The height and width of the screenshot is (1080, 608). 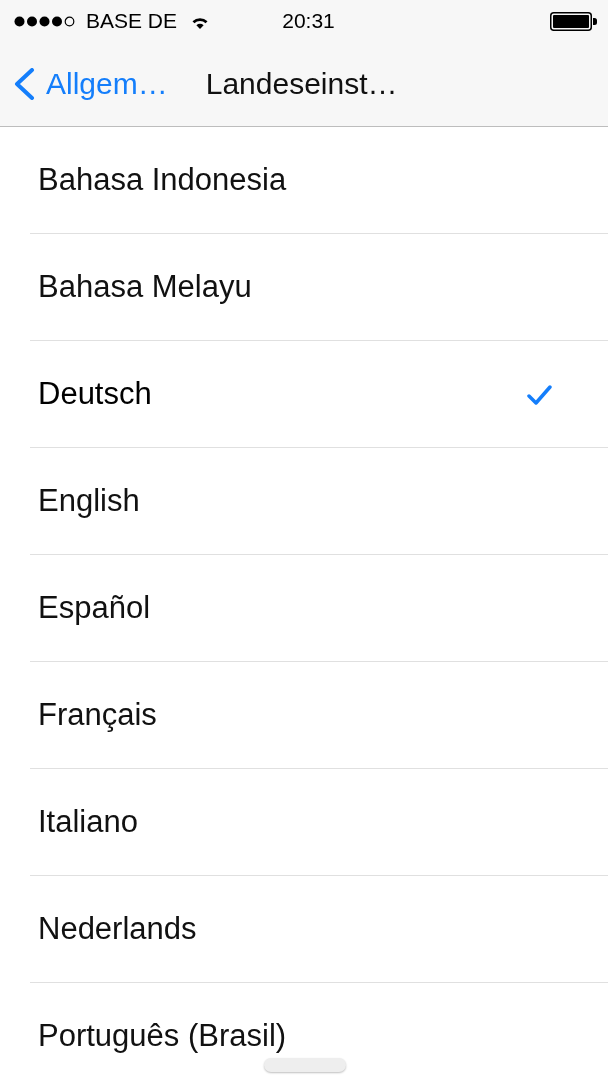 What do you see at coordinates (200, 23) in the screenshot?
I see `wifi-icon` at bounding box center [200, 23].